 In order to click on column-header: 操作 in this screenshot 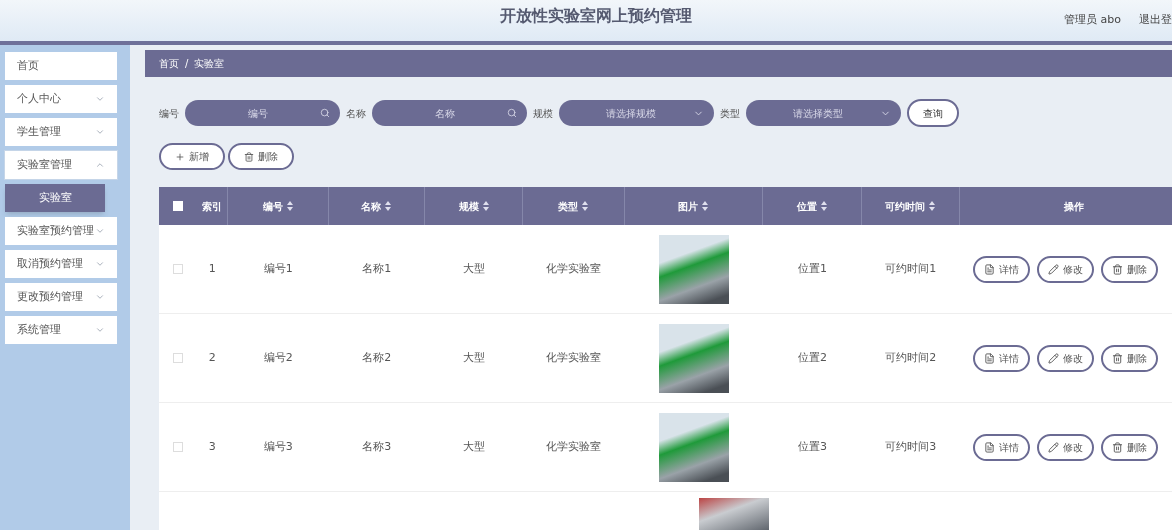, I will do `click(1065, 206)`.